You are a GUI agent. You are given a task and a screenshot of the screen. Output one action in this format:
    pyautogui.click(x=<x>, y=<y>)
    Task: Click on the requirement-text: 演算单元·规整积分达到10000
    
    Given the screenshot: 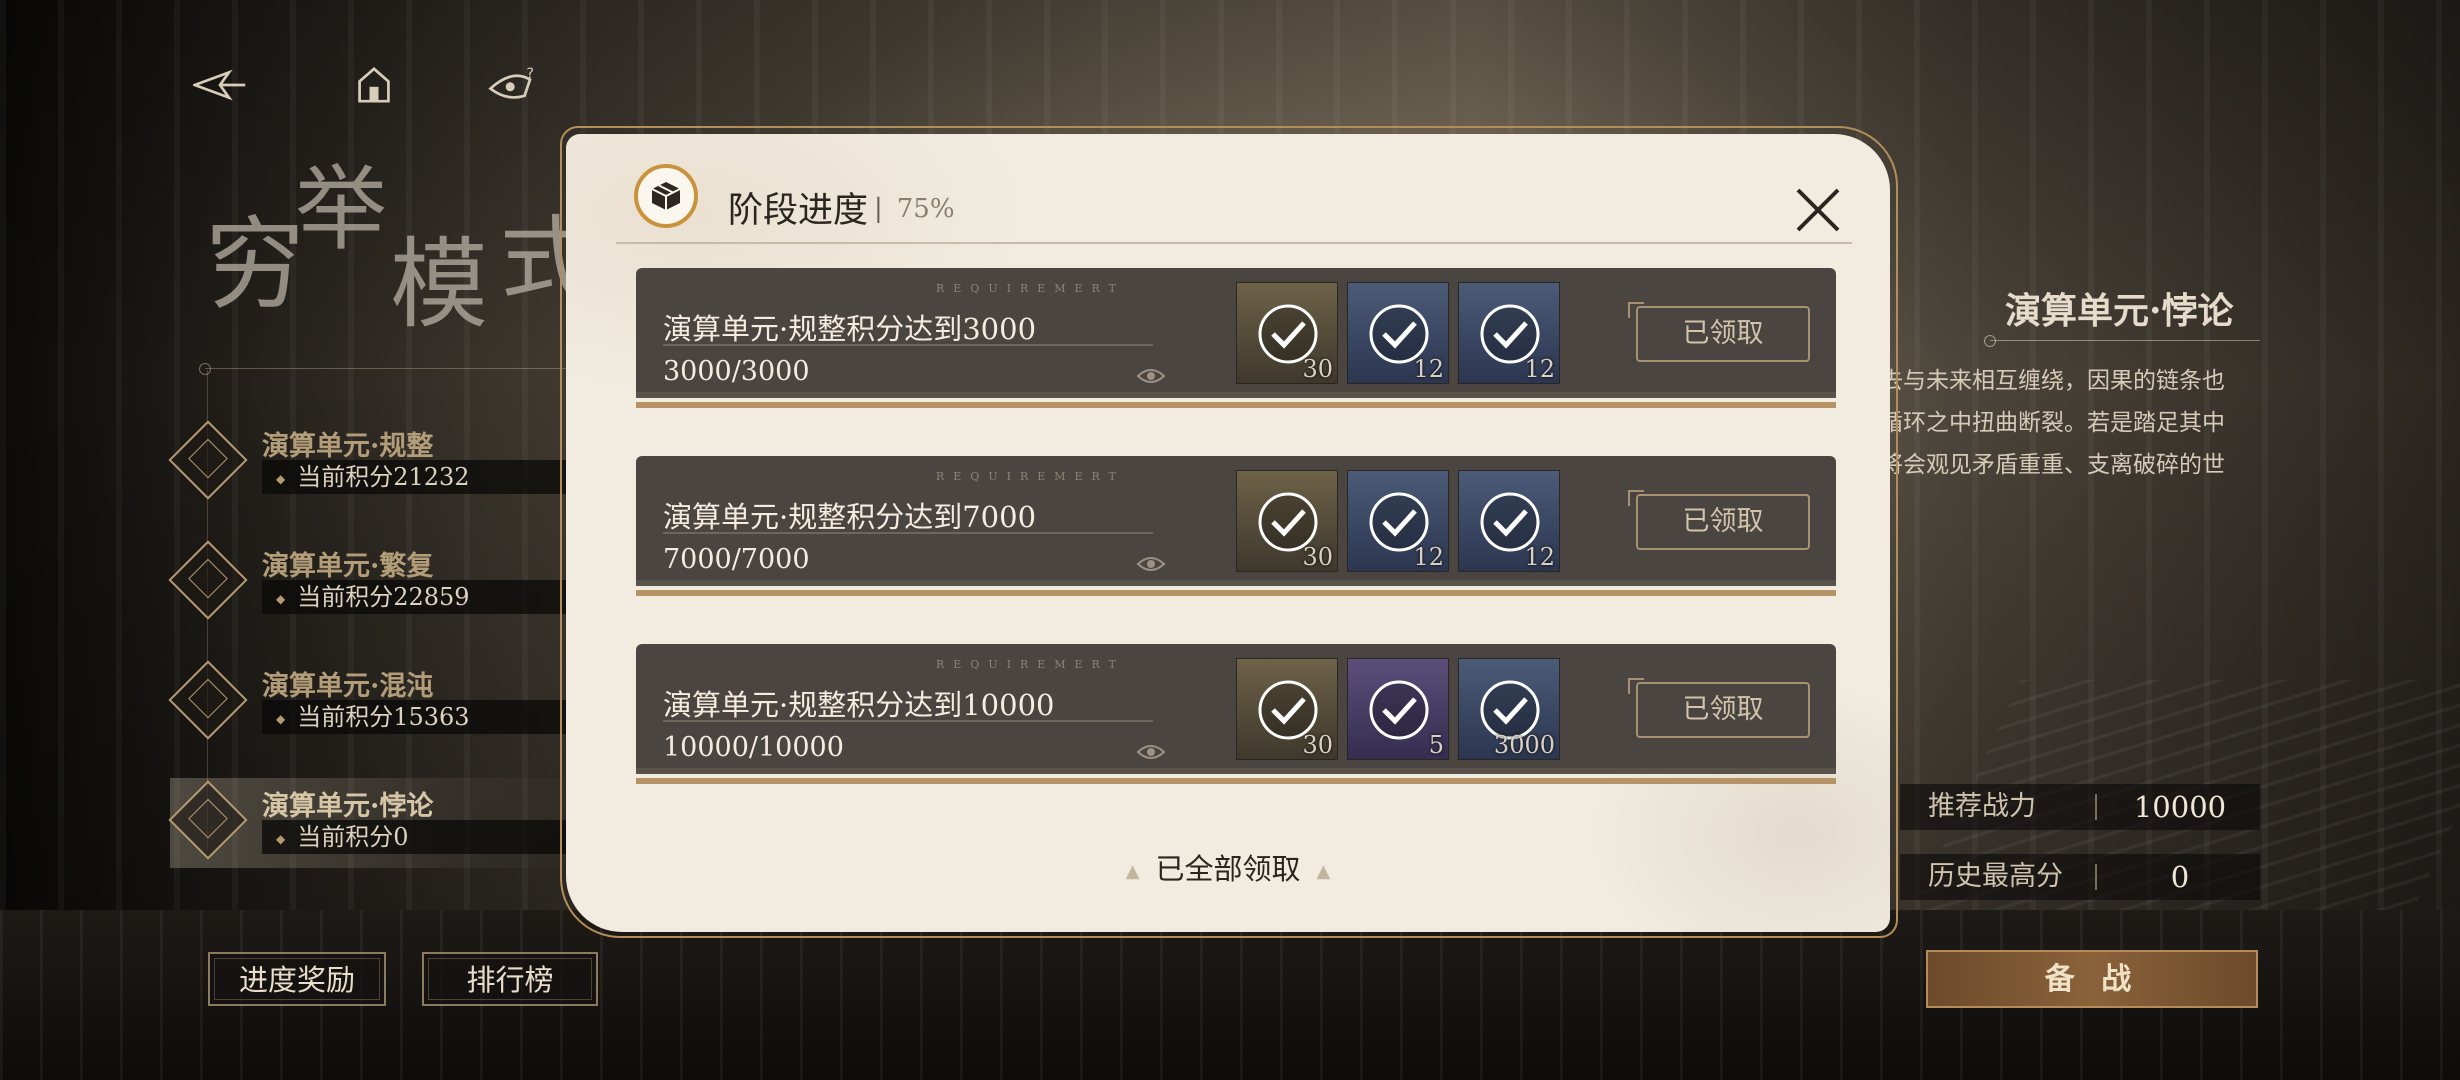 What is the action you would take?
    pyautogui.click(x=859, y=705)
    